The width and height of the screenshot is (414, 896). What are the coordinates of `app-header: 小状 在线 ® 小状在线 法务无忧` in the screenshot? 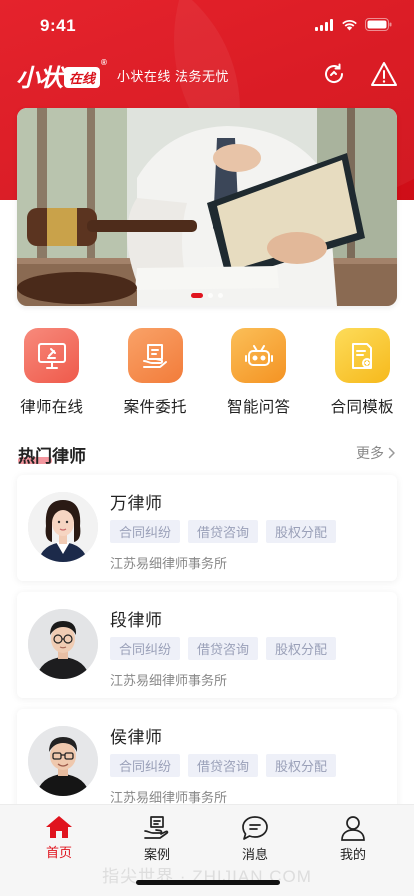 It's located at (207, 75).